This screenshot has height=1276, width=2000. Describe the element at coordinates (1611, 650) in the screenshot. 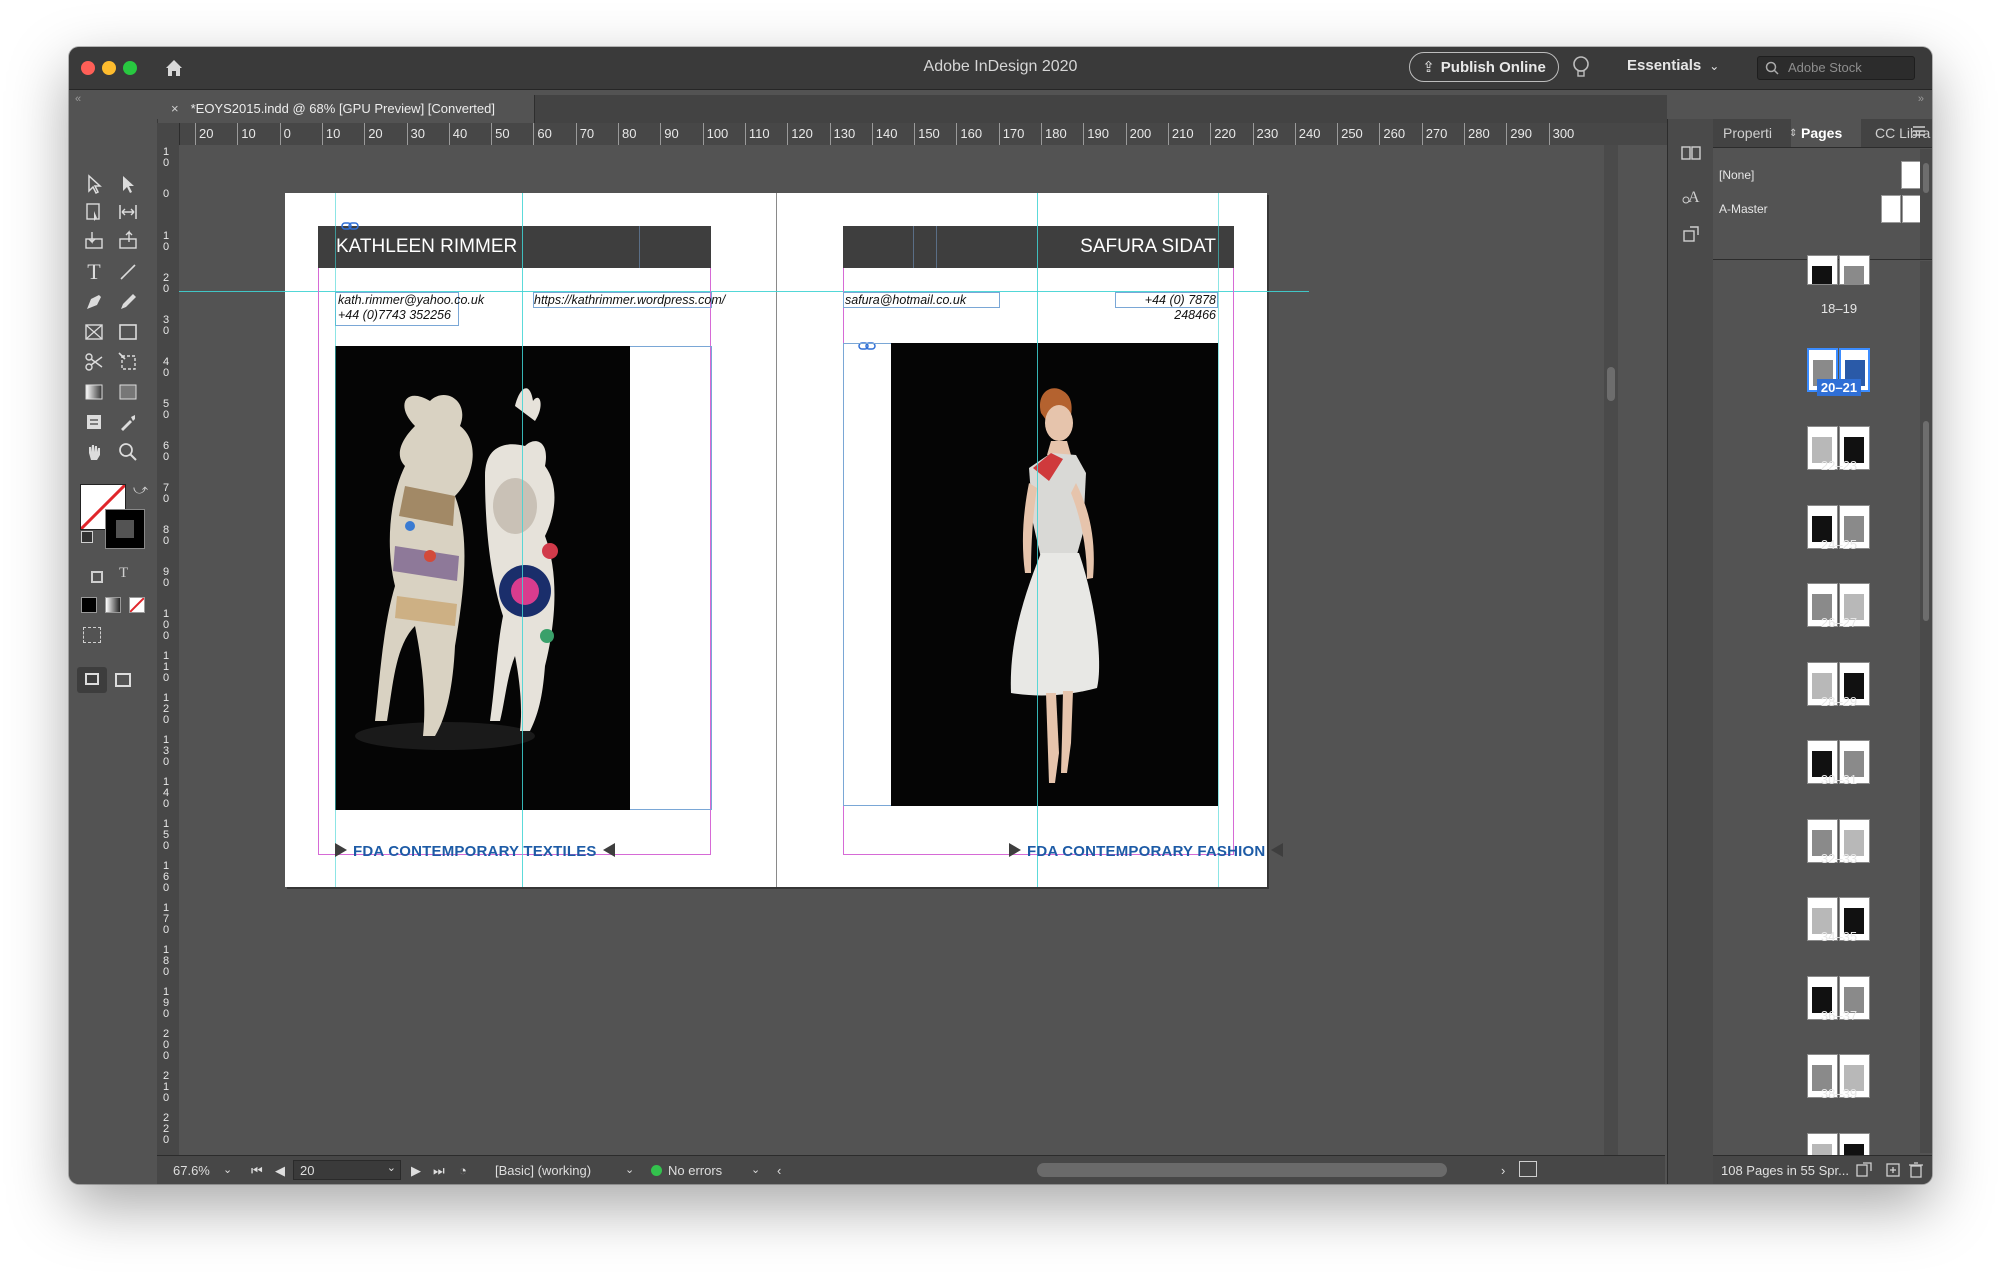

I see `vertical-scrollbar` at that location.